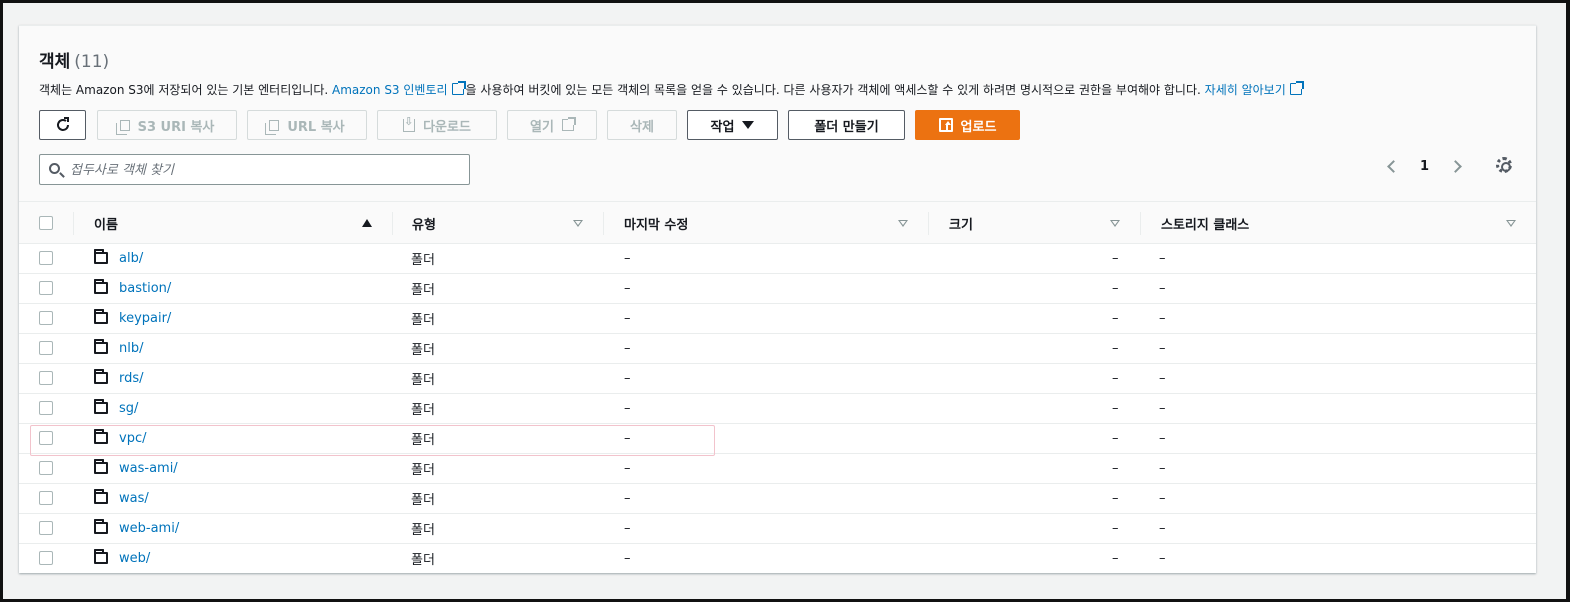 The width and height of the screenshot is (1570, 602). What do you see at coordinates (92, 62) in the screenshot?
I see `object-count: (11)` at bounding box center [92, 62].